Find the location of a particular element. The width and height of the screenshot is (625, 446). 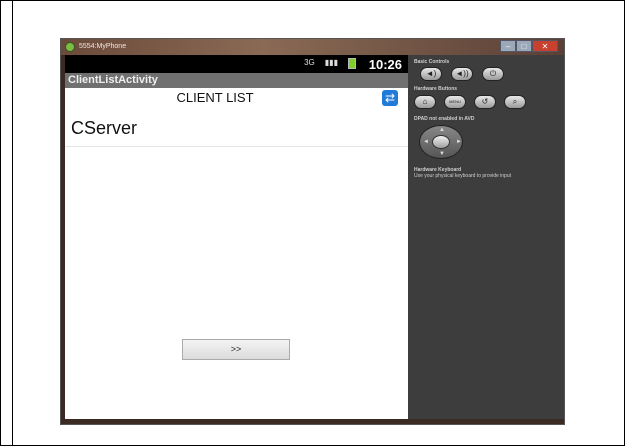

dpad-control: ▲ ▼ ◄ ► is located at coordinates (441, 142).